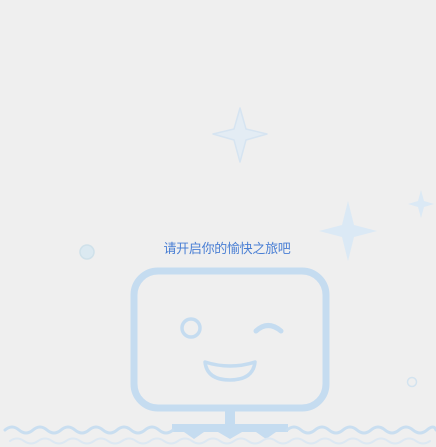 The height and width of the screenshot is (447, 436). Describe the element at coordinates (191, 328) in the screenshot. I see `tv-left-eye` at that location.